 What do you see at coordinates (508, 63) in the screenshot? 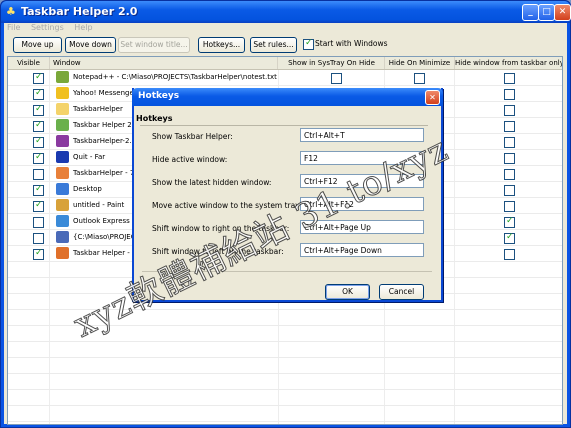
I see `column-hide-from-taskbar: Hide window from taskbar only` at bounding box center [508, 63].